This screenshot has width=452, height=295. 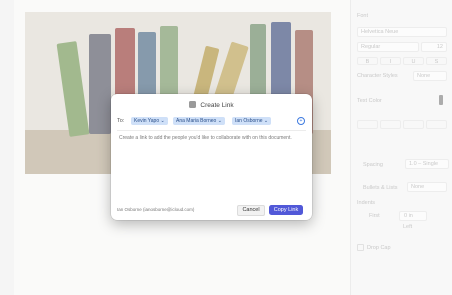 What do you see at coordinates (199, 121) in the screenshot?
I see `recipient-chip: Ana Maria Borneo ⌄` at bounding box center [199, 121].